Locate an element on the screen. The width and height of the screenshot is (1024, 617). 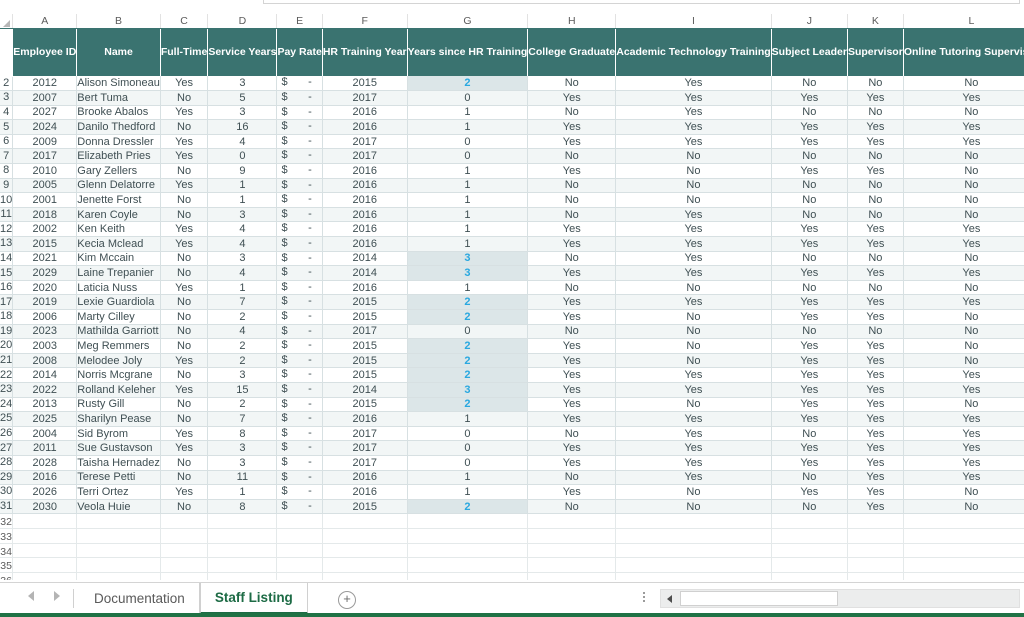
table-row: 3 2007 Bert Tuma No 5 $ -2017 0 Yes Yes Yes Yes Yes is located at coordinates (512, 98).